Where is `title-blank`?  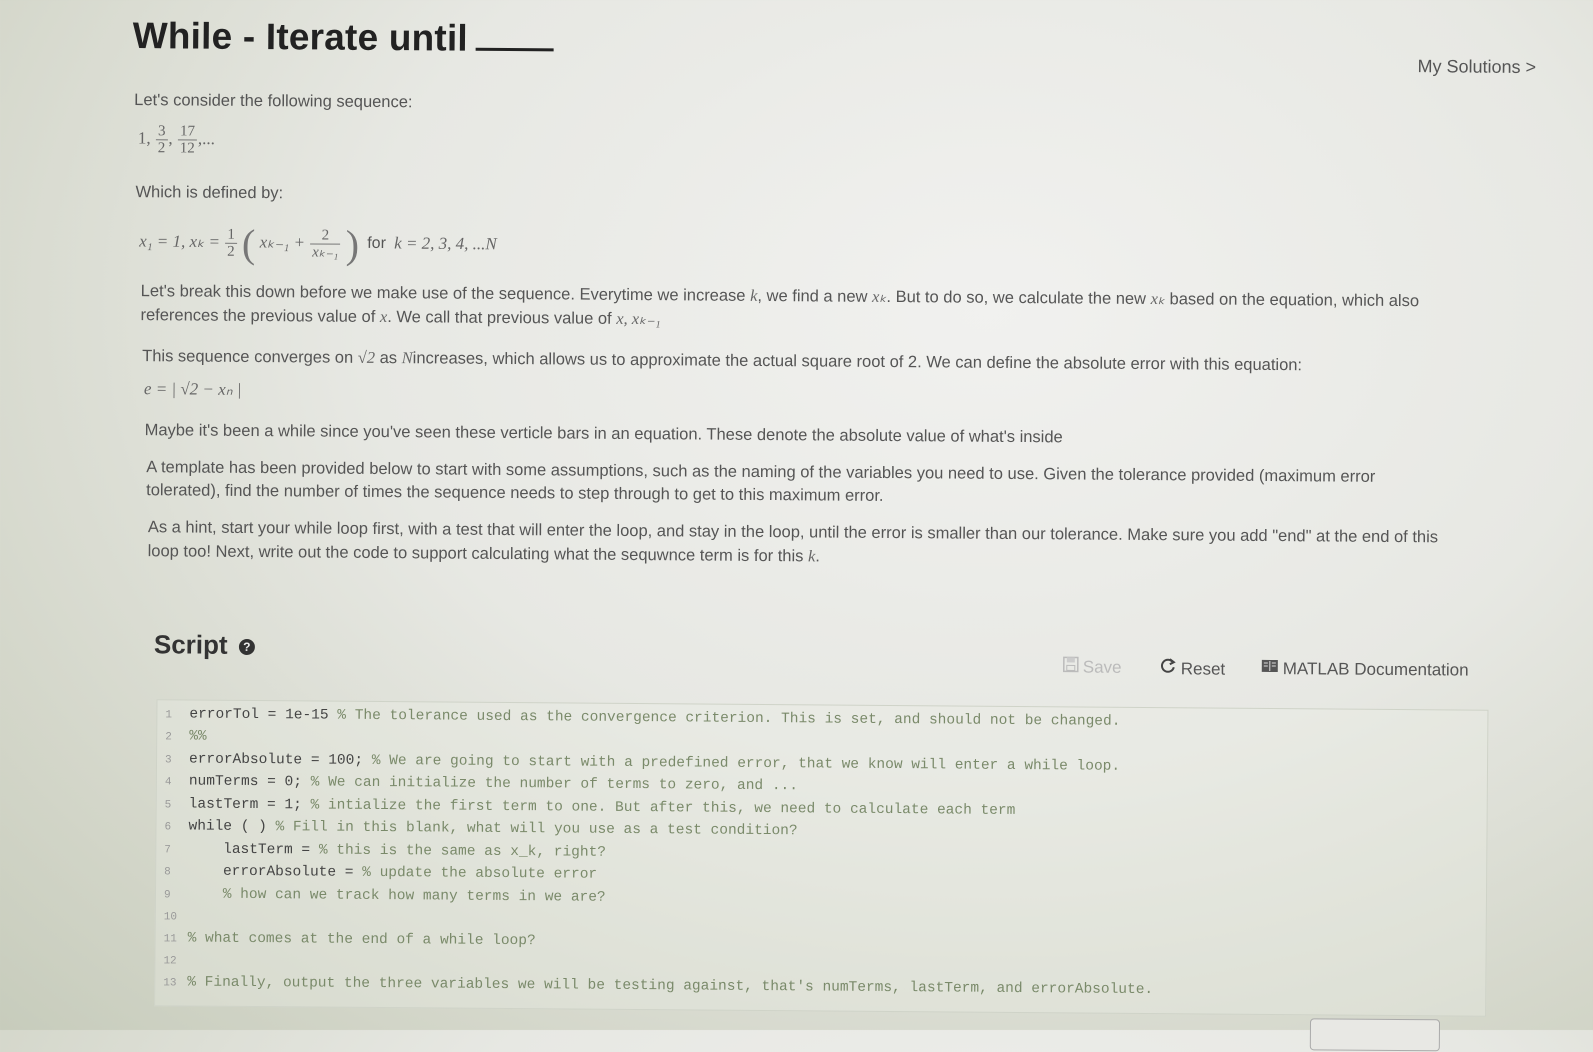
title-blank is located at coordinates (515, 45).